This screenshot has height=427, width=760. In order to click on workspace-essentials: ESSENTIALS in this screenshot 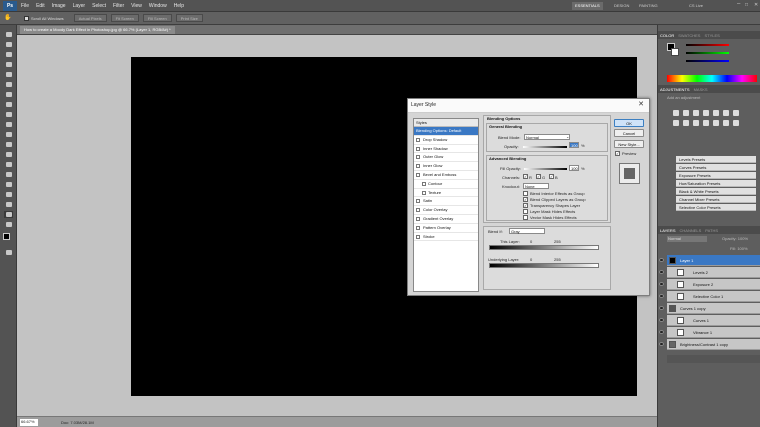, I will do `click(587, 6)`.